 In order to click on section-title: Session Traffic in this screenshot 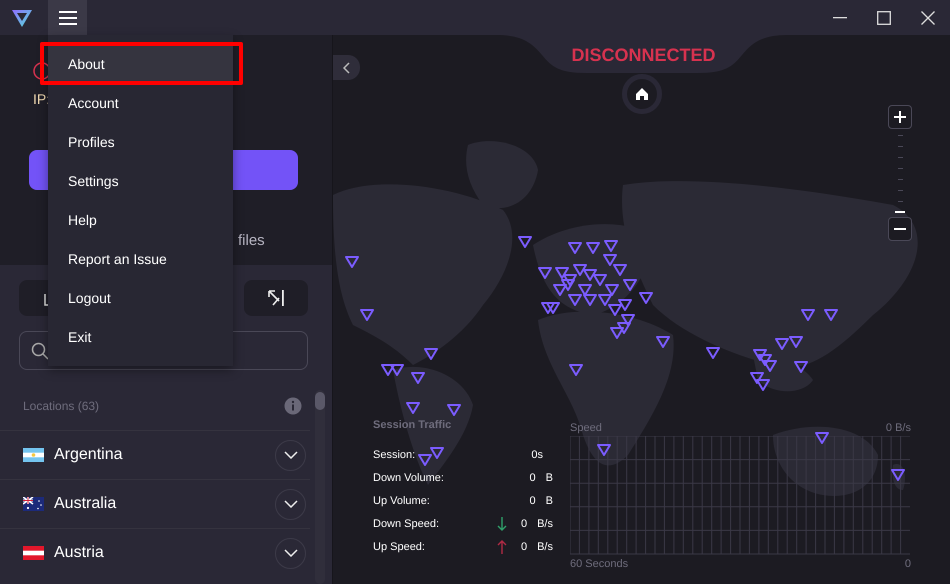, I will do `click(412, 425)`.